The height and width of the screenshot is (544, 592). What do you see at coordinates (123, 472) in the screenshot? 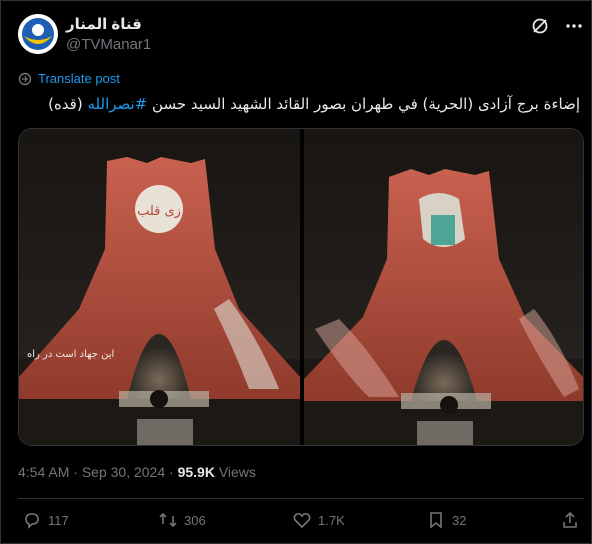
I see `post-date: Sep 30, 2024` at bounding box center [123, 472].